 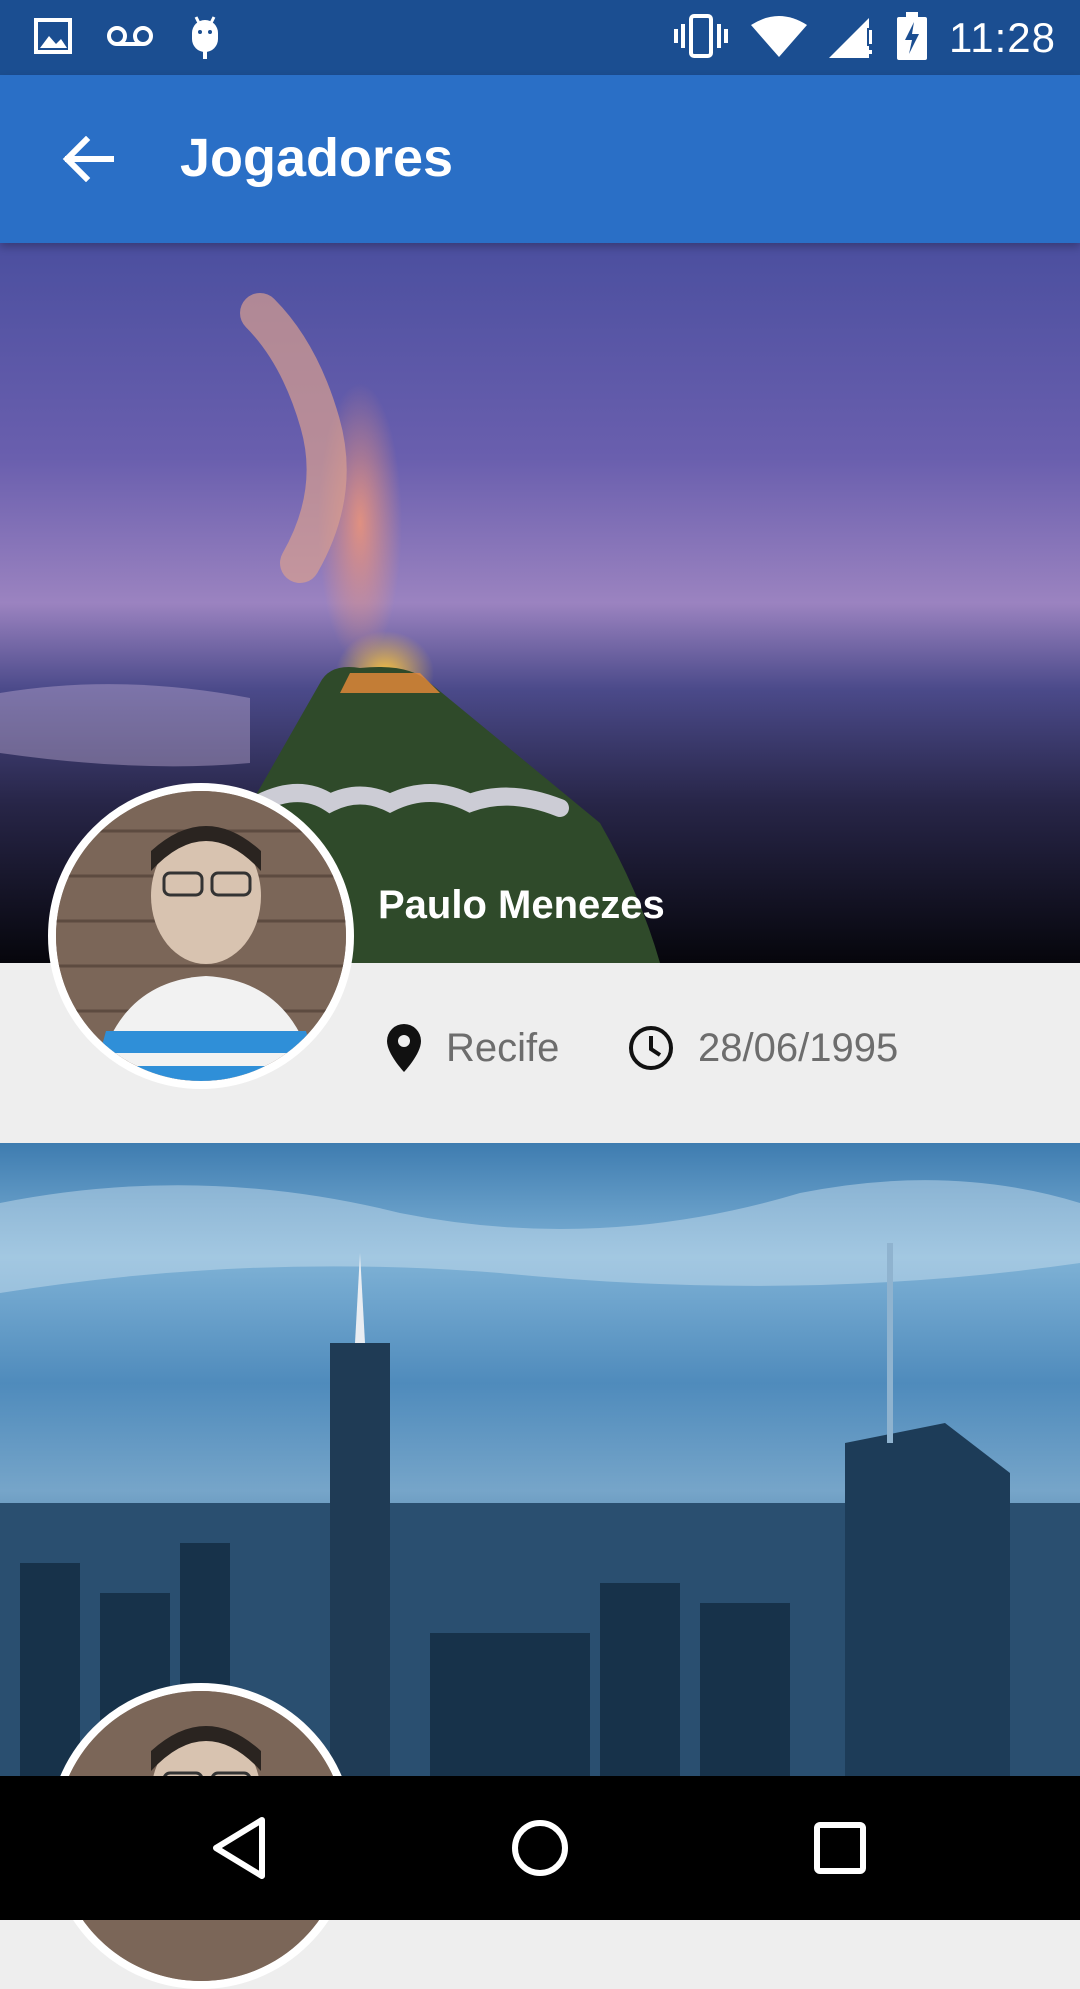 I want to click on back-button, so click(x=88, y=159).